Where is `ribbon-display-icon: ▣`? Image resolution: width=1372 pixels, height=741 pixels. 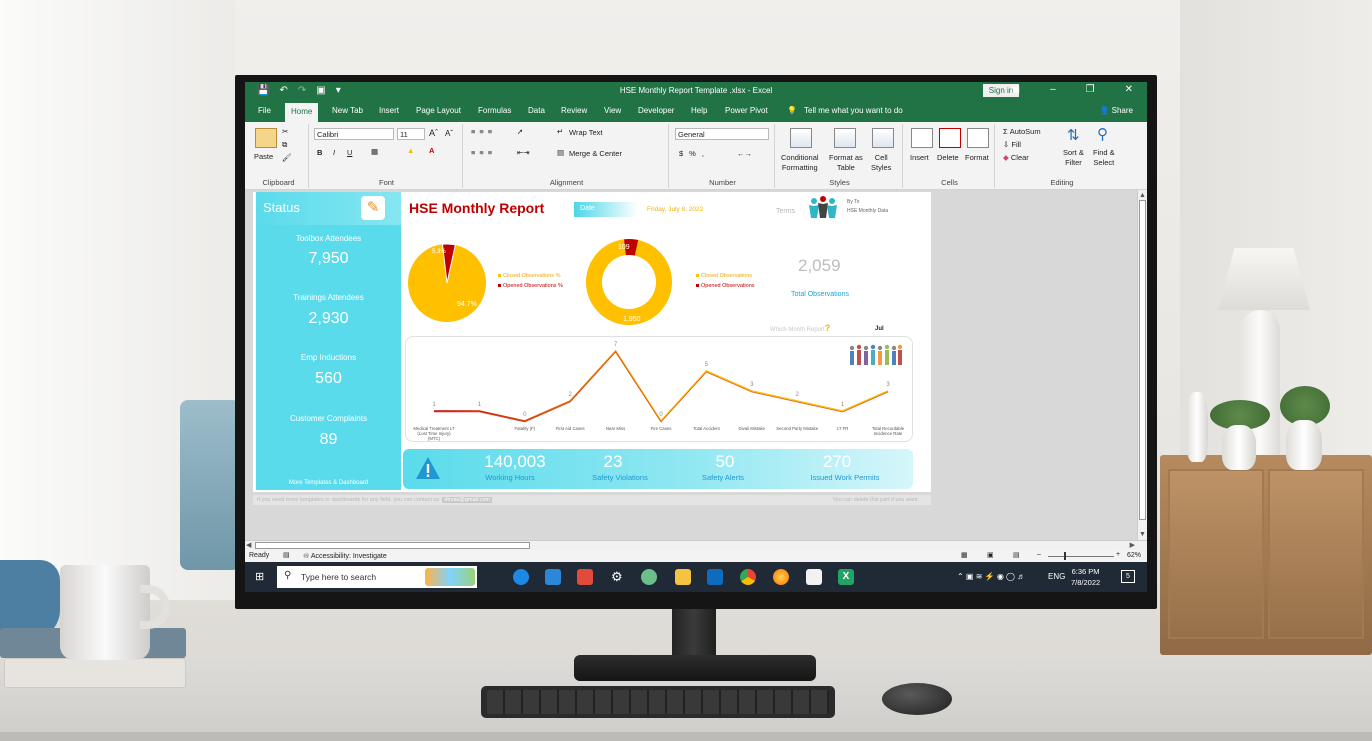 ribbon-display-icon: ▣ is located at coordinates (1015, 89).